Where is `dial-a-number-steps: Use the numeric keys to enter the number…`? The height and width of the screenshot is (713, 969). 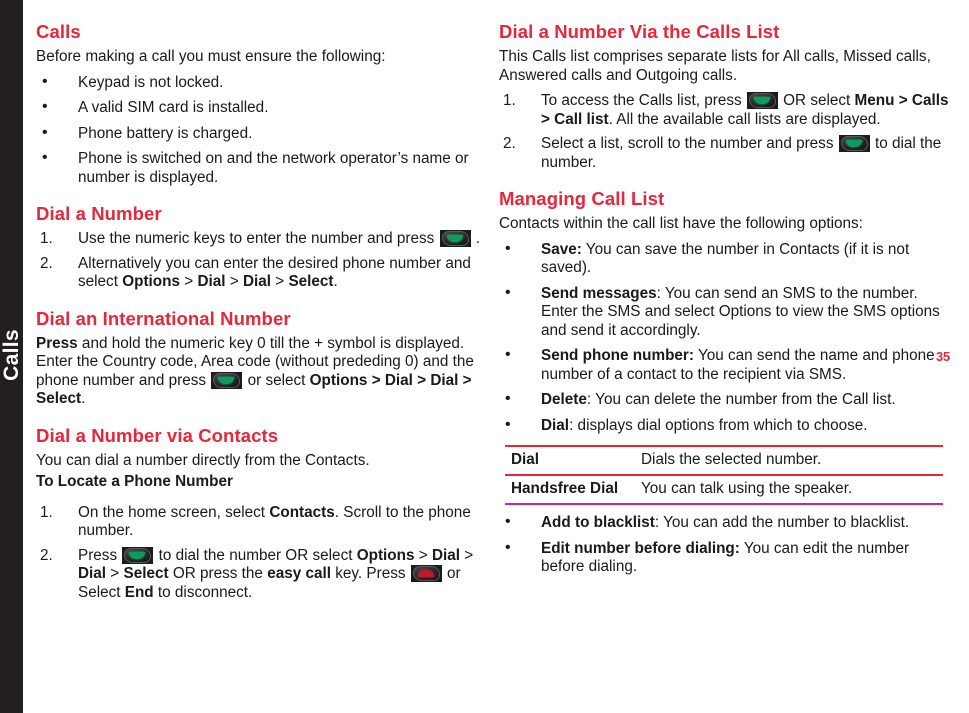
dial-a-number-steps: Use the numeric keys to enter the number… is located at coordinates (264, 261).